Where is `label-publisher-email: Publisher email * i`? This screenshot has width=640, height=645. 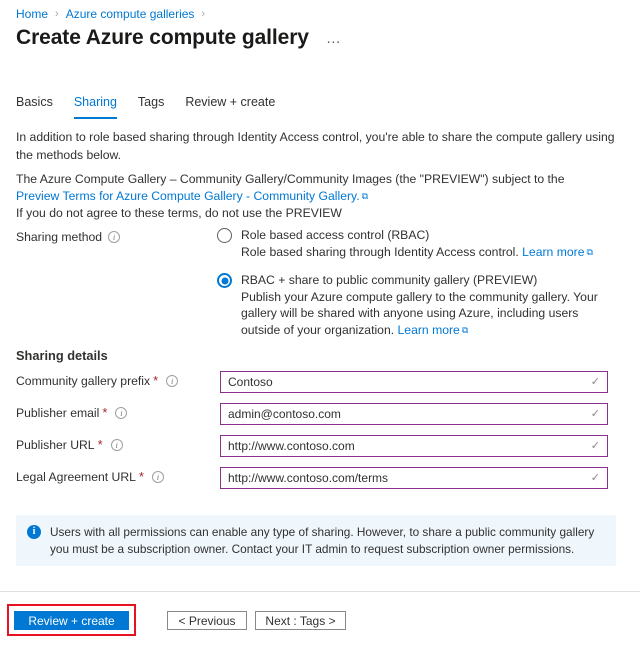 label-publisher-email: Publisher email * i is located at coordinates (72, 413).